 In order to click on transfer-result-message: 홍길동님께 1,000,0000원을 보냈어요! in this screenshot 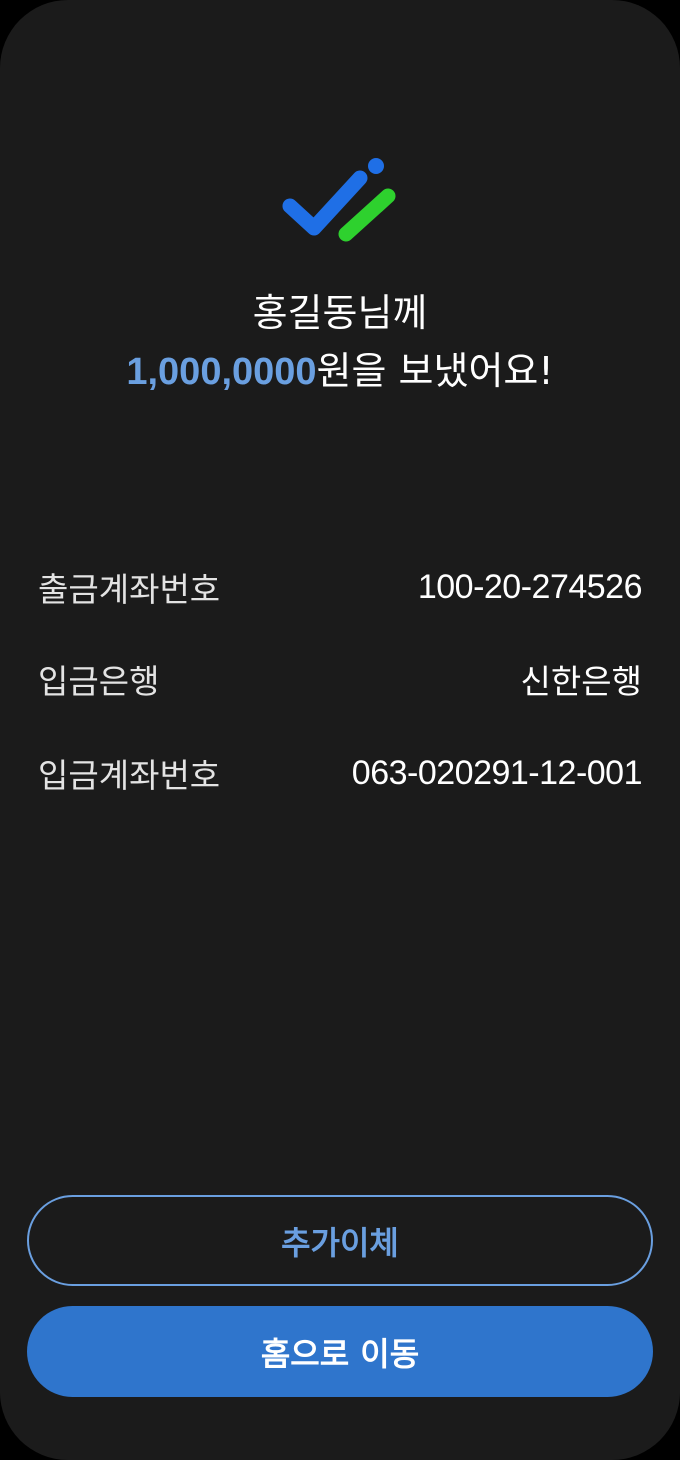, I will do `click(340, 342)`.